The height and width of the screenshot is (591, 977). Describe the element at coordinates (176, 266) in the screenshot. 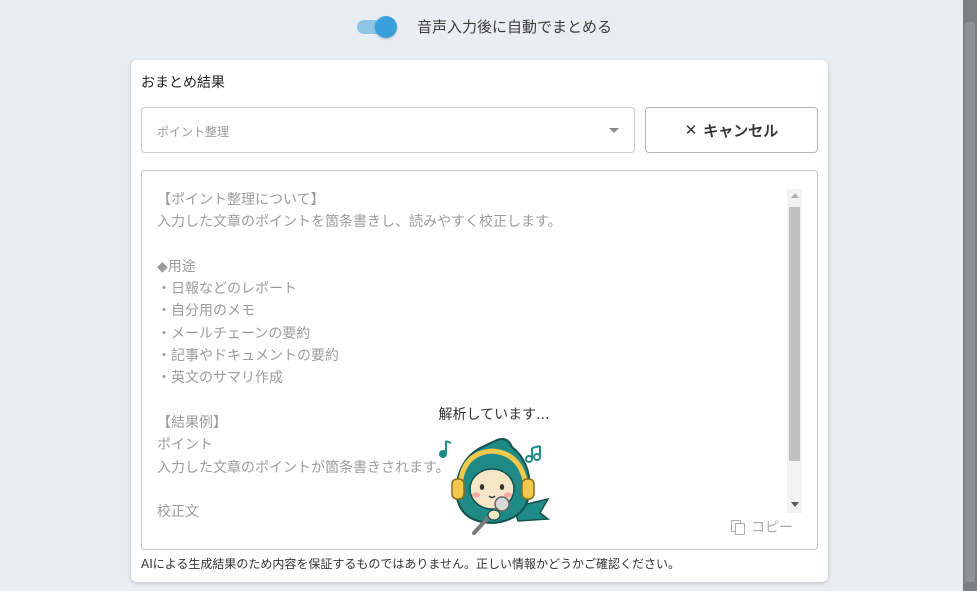

I see `result-line: ◆用途` at that location.